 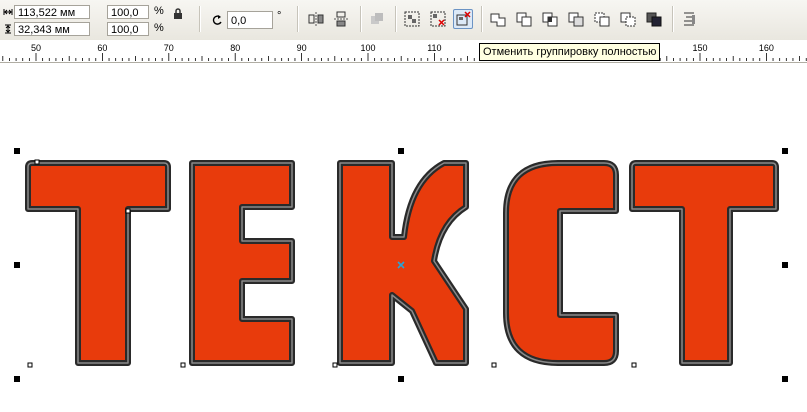 What do you see at coordinates (102, 48) in the screenshot?
I see `ruler-label: 60` at bounding box center [102, 48].